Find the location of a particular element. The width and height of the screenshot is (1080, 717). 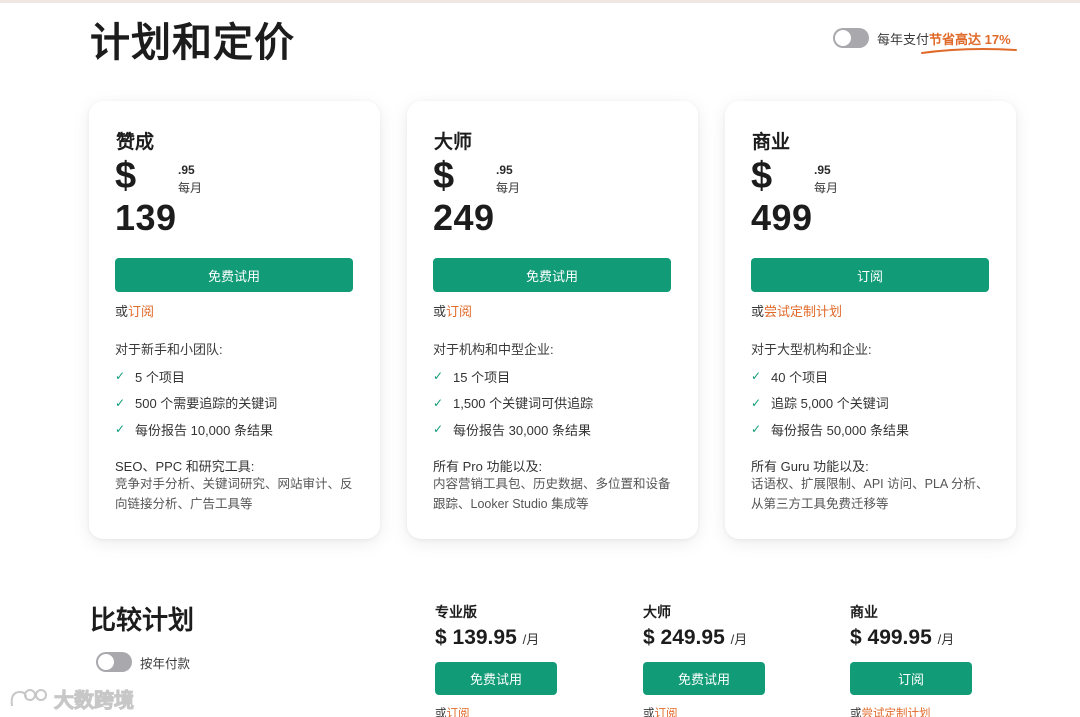

feature-item: ✓ 每份报告 50,000 条结果 is located at coordinates (830, 429).